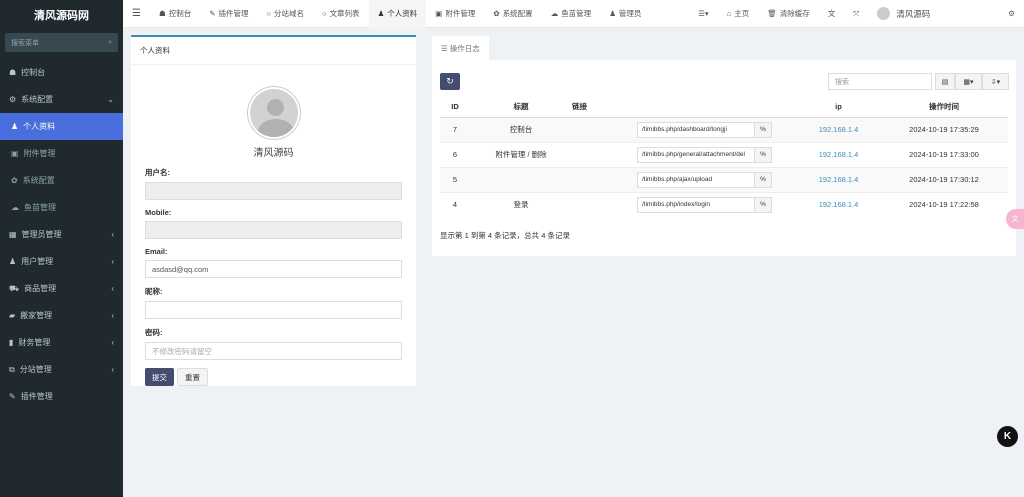  I want to click on cogs-icon: ⚙, so click(13, 99).